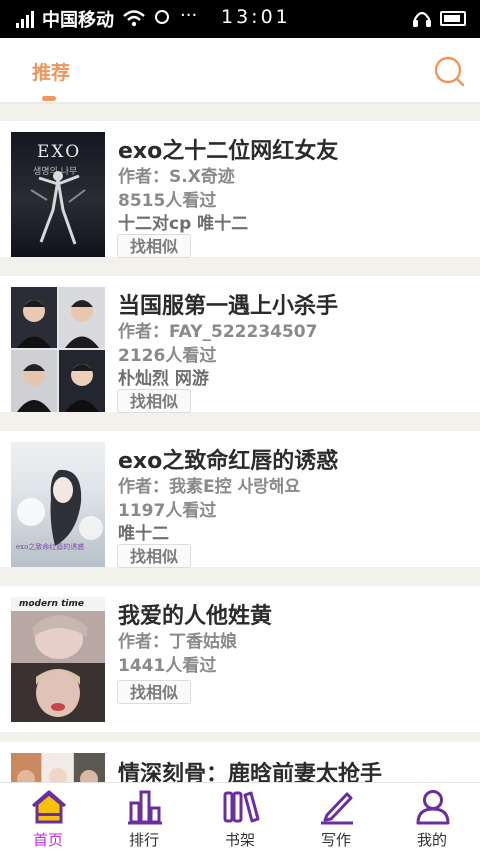  Describe the element at coordinates (449, 71) in the screenshot. I see `search-icon` at that location.